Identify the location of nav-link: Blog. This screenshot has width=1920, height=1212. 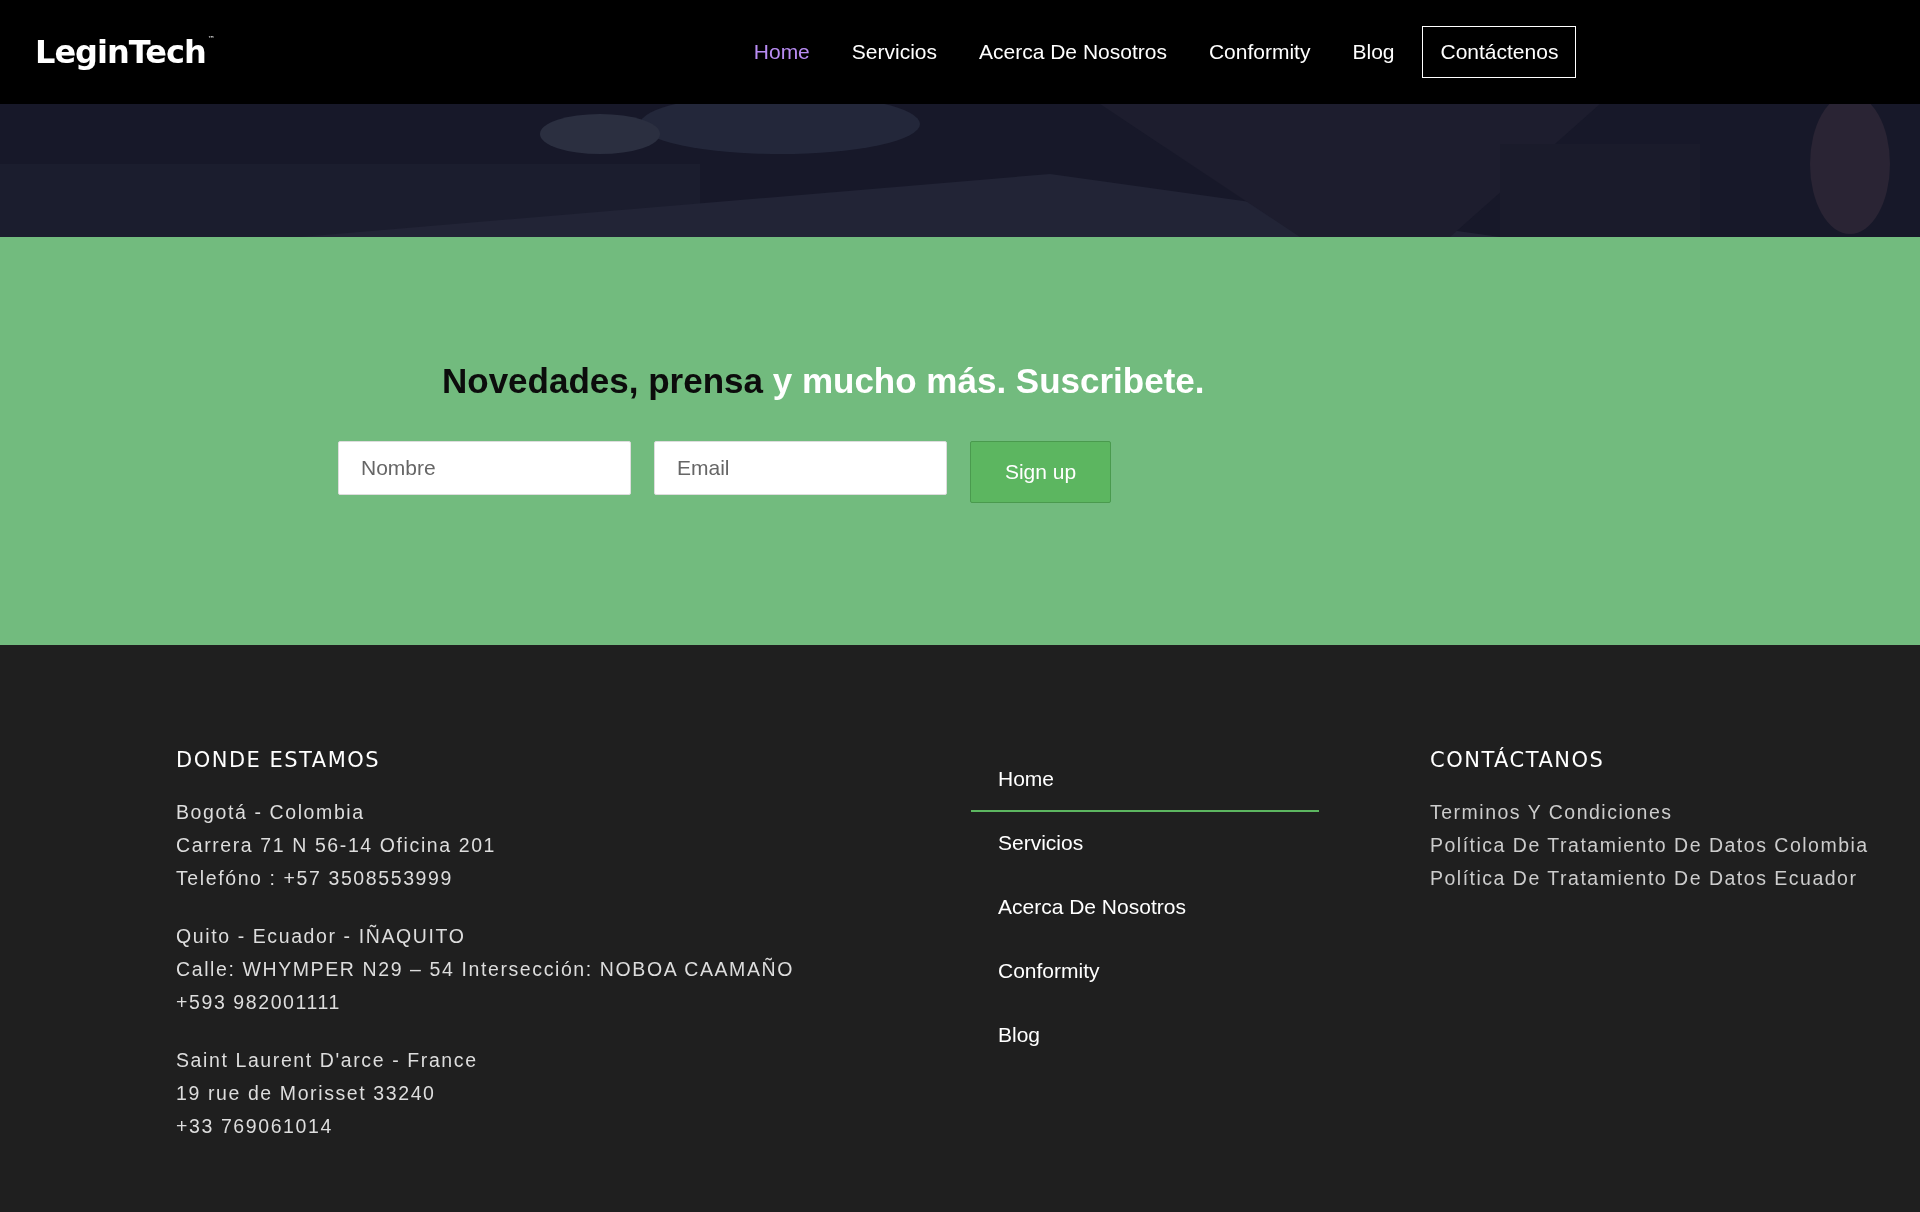
(1373, 52).